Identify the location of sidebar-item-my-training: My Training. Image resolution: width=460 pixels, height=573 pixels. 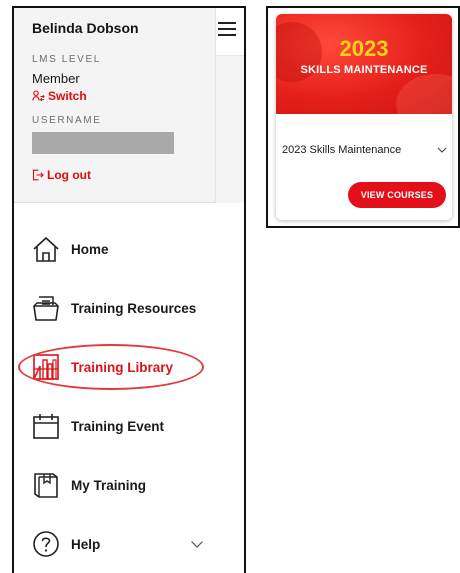
(129, 485).